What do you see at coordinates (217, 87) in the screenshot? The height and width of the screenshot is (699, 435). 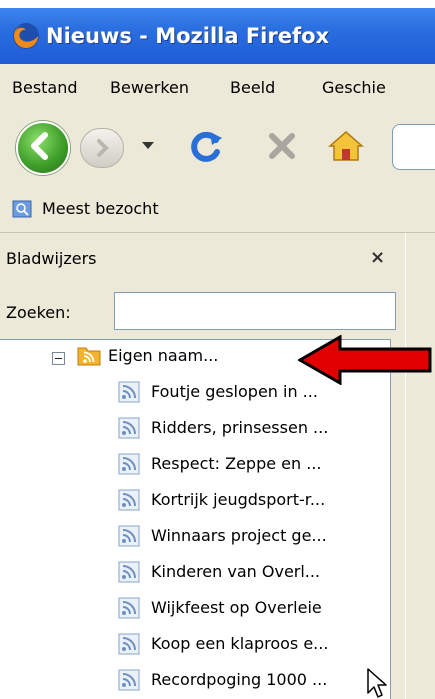 I see `menu-bar: Bestand Bewerken Beeld Geschie` at bounding box center [217, 87].